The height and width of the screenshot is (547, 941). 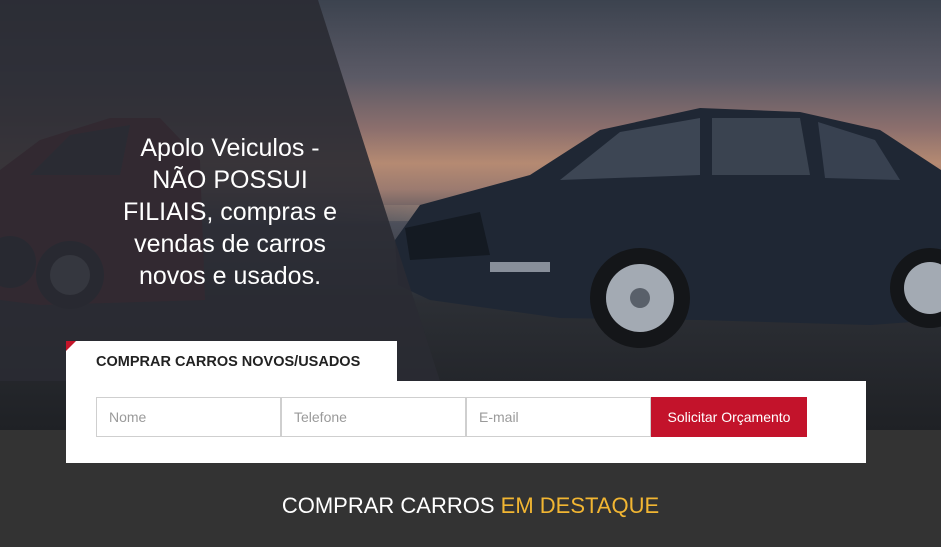 What do you see at coordinates (620, 213) in the screenshot?
I see `hero-horizon-glow` at bounding box center [620, 213].